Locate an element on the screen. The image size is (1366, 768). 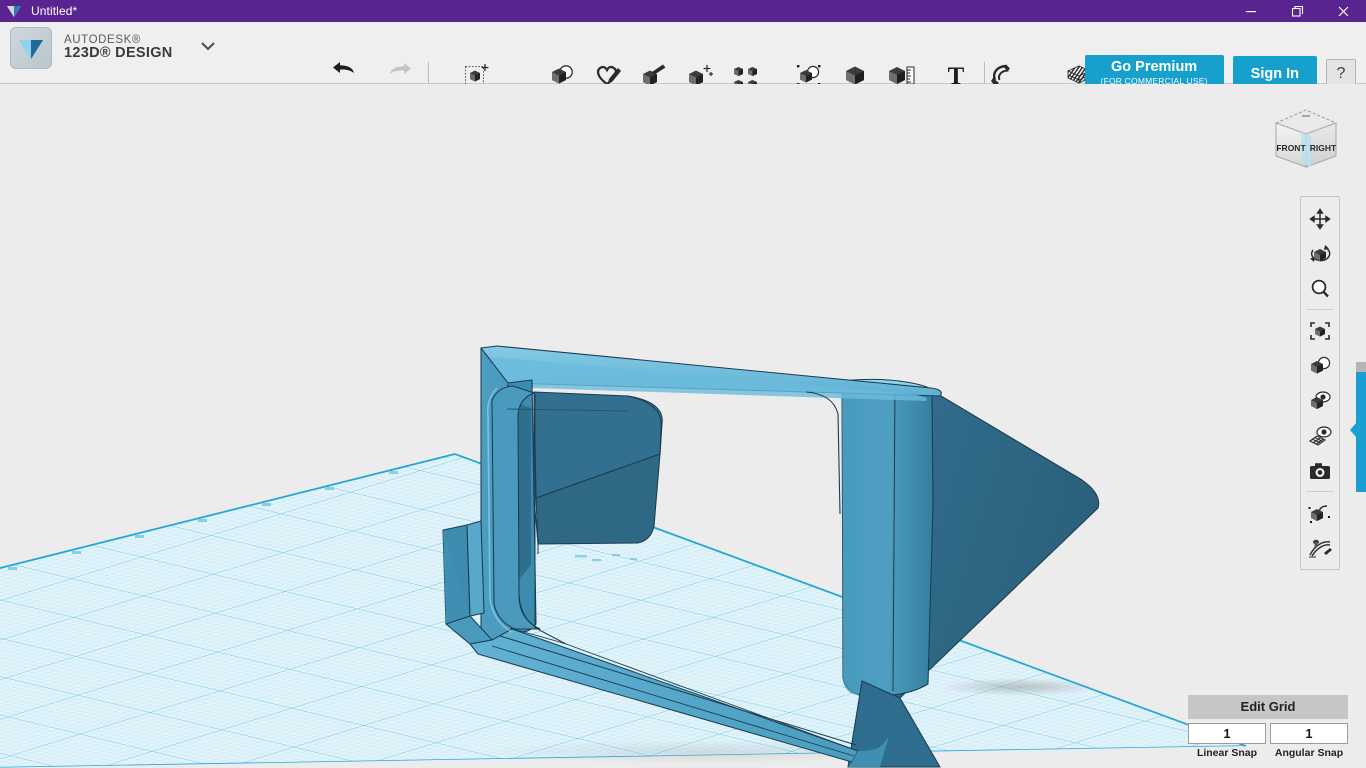
minimize-button is located at coordinates (1251, 11).